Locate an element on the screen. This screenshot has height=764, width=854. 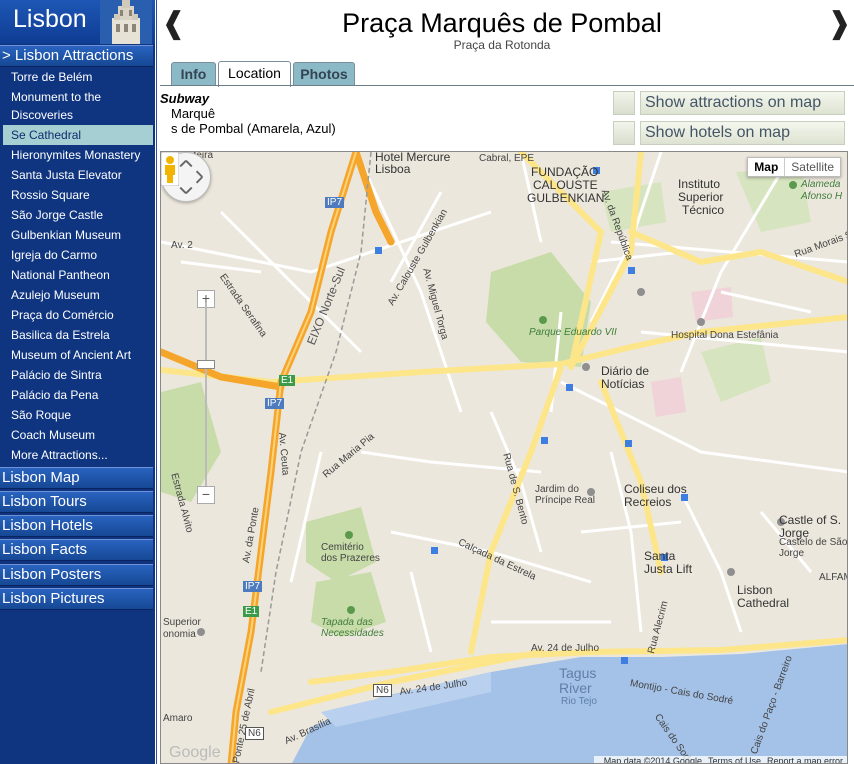
next-arrow-icon: ❱ is located at coordinates (839, 23).